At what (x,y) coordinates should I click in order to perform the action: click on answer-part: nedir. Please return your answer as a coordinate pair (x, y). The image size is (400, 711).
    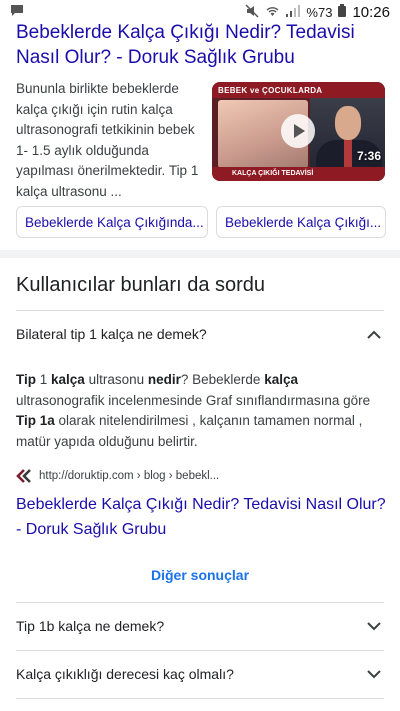
    Looking at the image, I should click on (164, 379).